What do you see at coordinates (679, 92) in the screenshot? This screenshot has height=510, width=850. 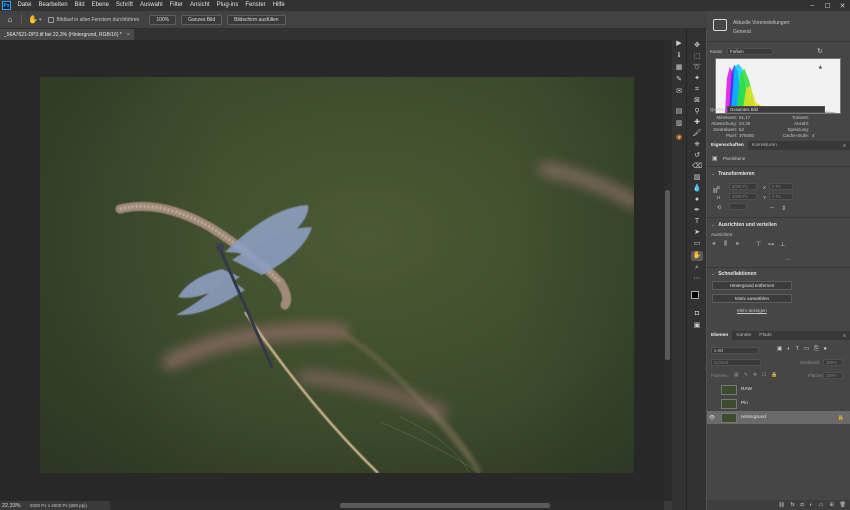 I see `comments-icon: ✉` at bounding box center [679, 92].